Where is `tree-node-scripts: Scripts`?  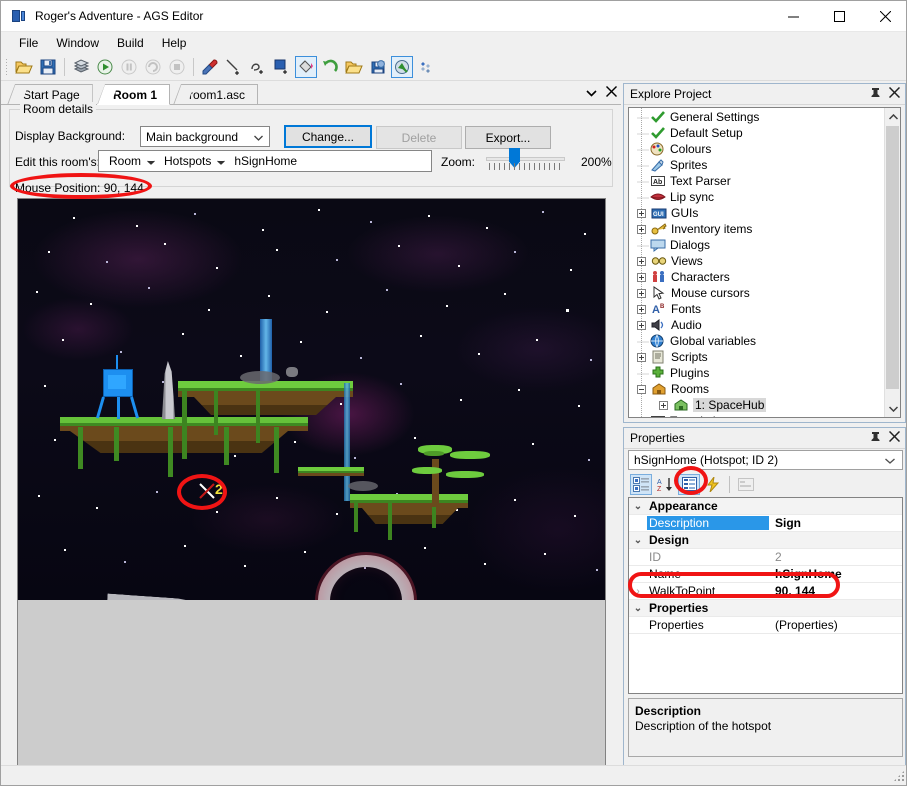
tree-node-scripts: Scripts is located at coordinates (756, 357).